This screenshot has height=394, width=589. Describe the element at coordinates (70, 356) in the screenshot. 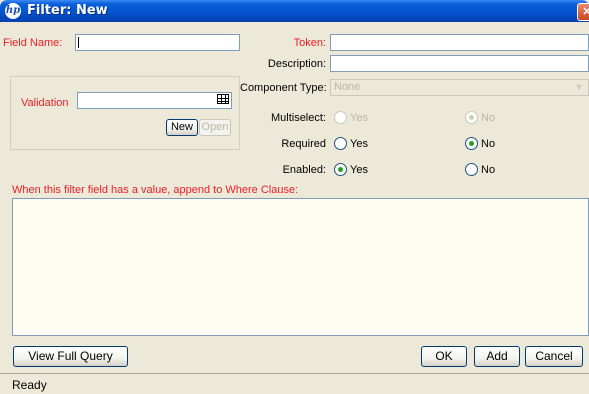

I see `view-full-query-button: View Full Query` at that location.